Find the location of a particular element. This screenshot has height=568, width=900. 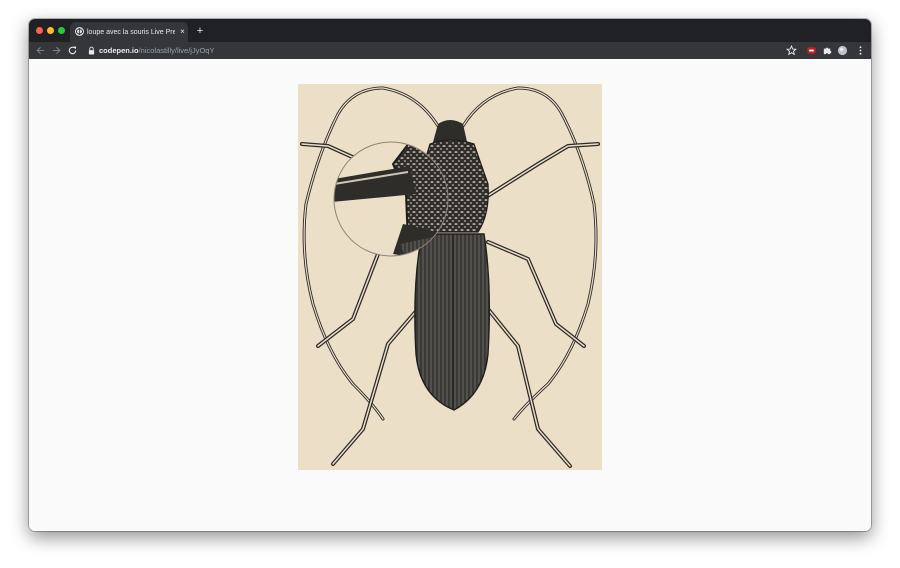

avatar-icon is located at coordinates (842, 50).